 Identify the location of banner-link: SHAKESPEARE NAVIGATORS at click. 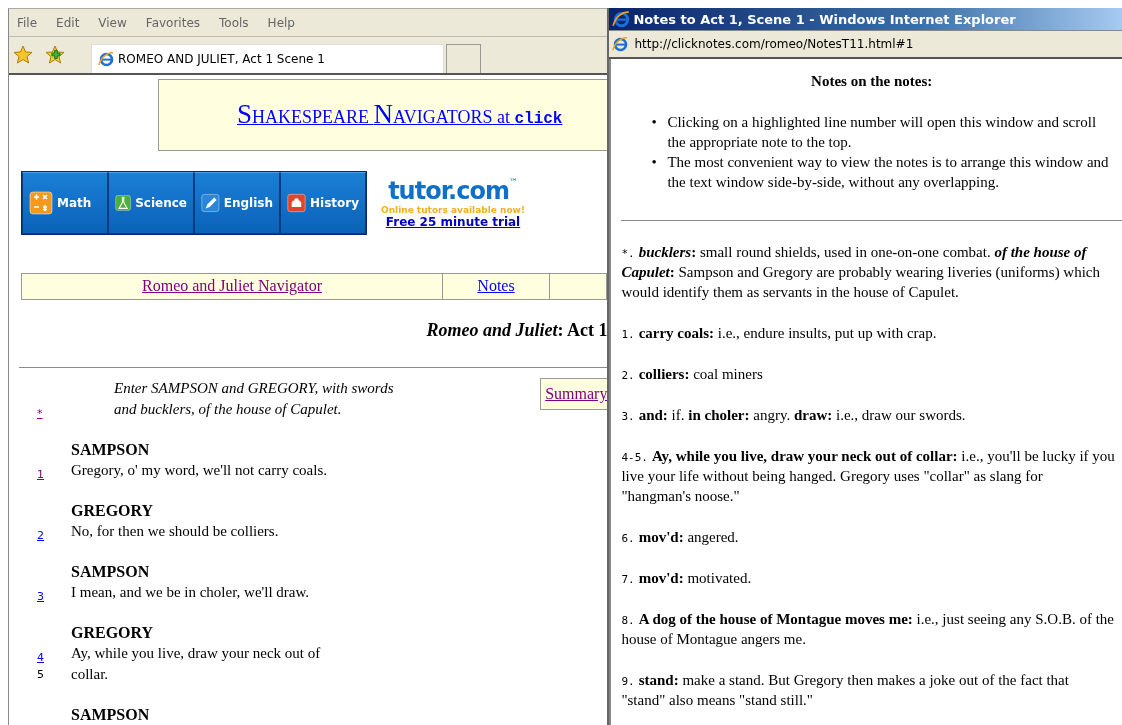
(400, 115).